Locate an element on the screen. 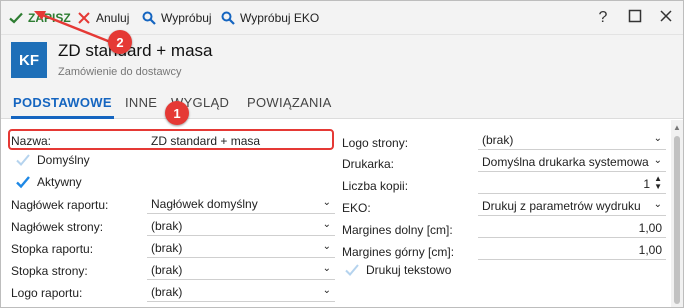 The width and height of the screenshot is (684, 308). copies-input: 1 ▲ ▼ is located at coordinates (572, 184).